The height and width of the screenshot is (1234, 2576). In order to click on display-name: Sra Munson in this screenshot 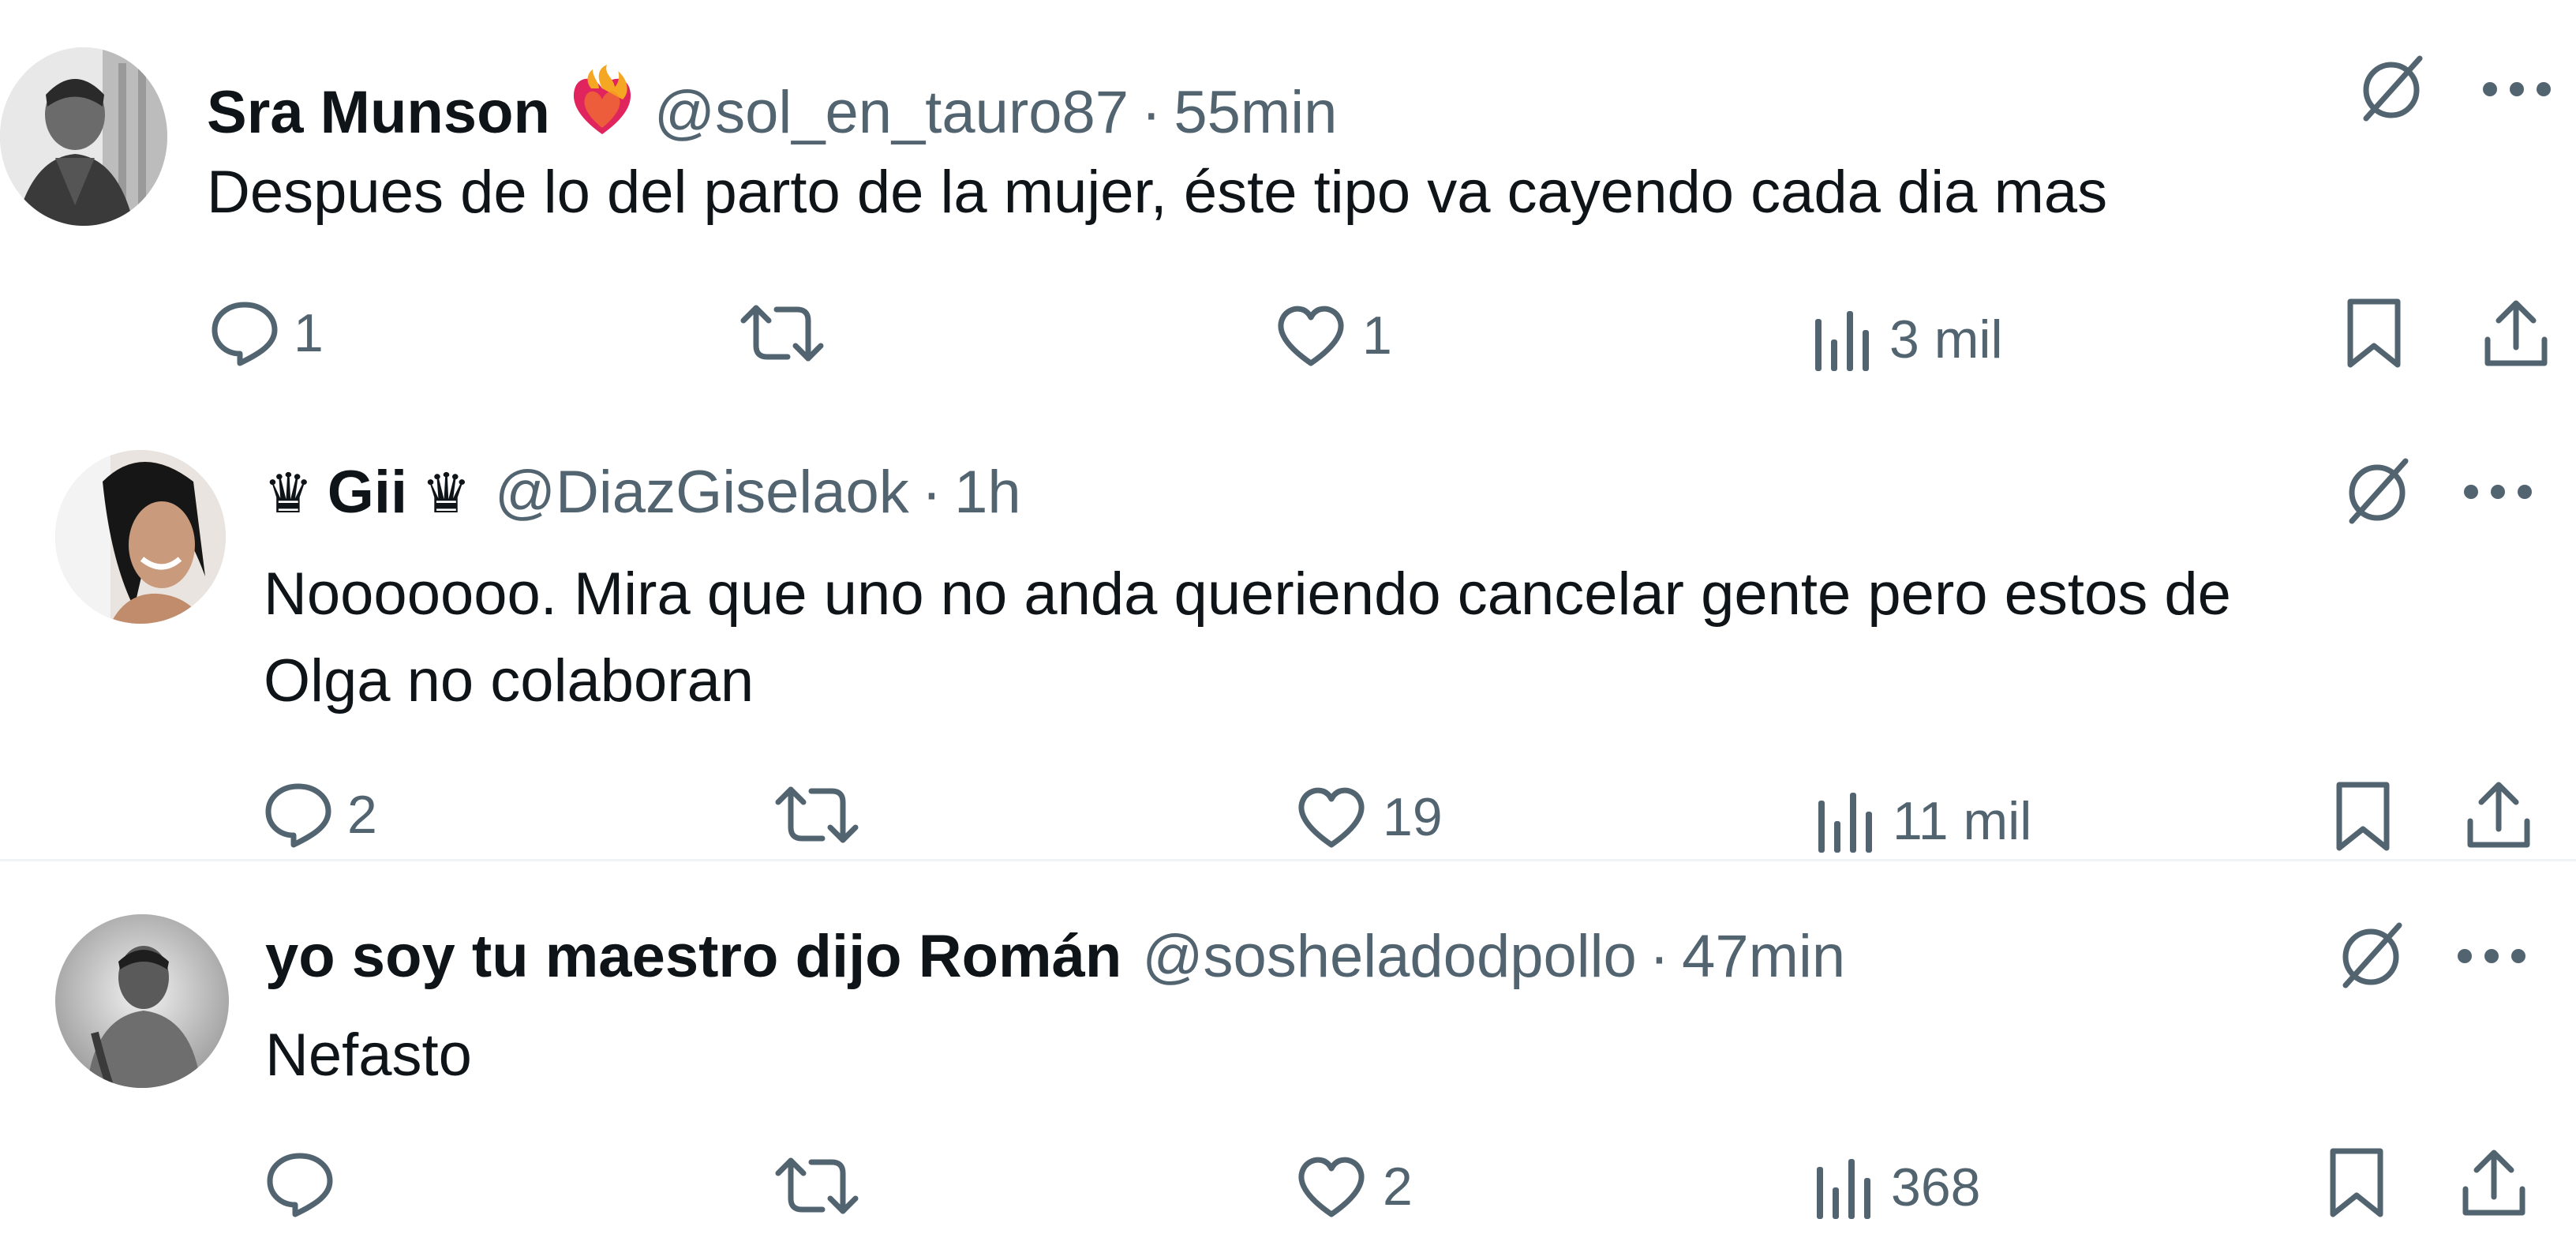, I will do `click(378, 113)`.